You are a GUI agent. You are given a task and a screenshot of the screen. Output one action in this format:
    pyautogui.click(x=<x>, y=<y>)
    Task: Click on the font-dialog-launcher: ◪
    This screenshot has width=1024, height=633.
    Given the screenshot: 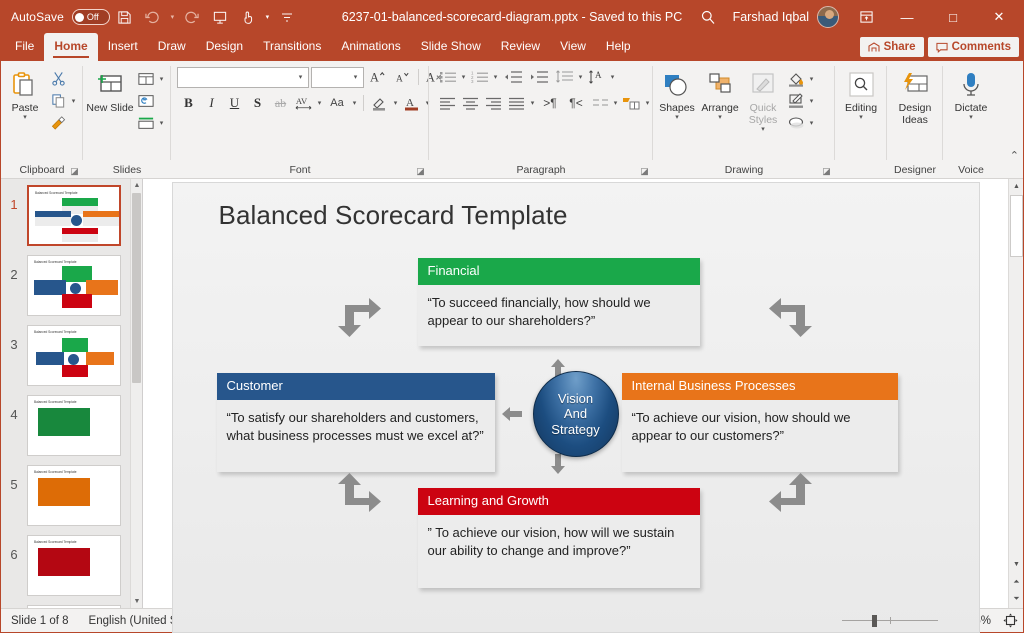 What is the action you would take?
    pyautogui.click(x=420, y=171)
    